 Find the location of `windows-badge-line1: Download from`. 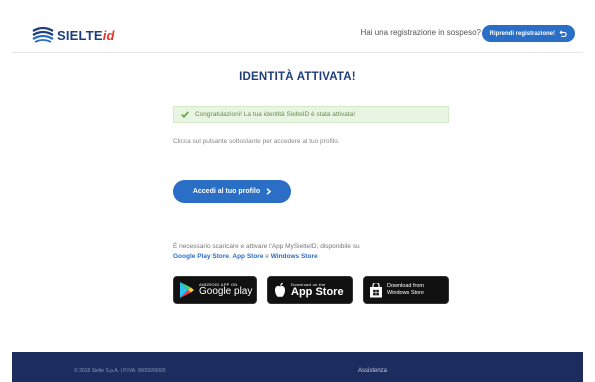

windows-badge-line1: Download from is located at coordinates (405, 286).